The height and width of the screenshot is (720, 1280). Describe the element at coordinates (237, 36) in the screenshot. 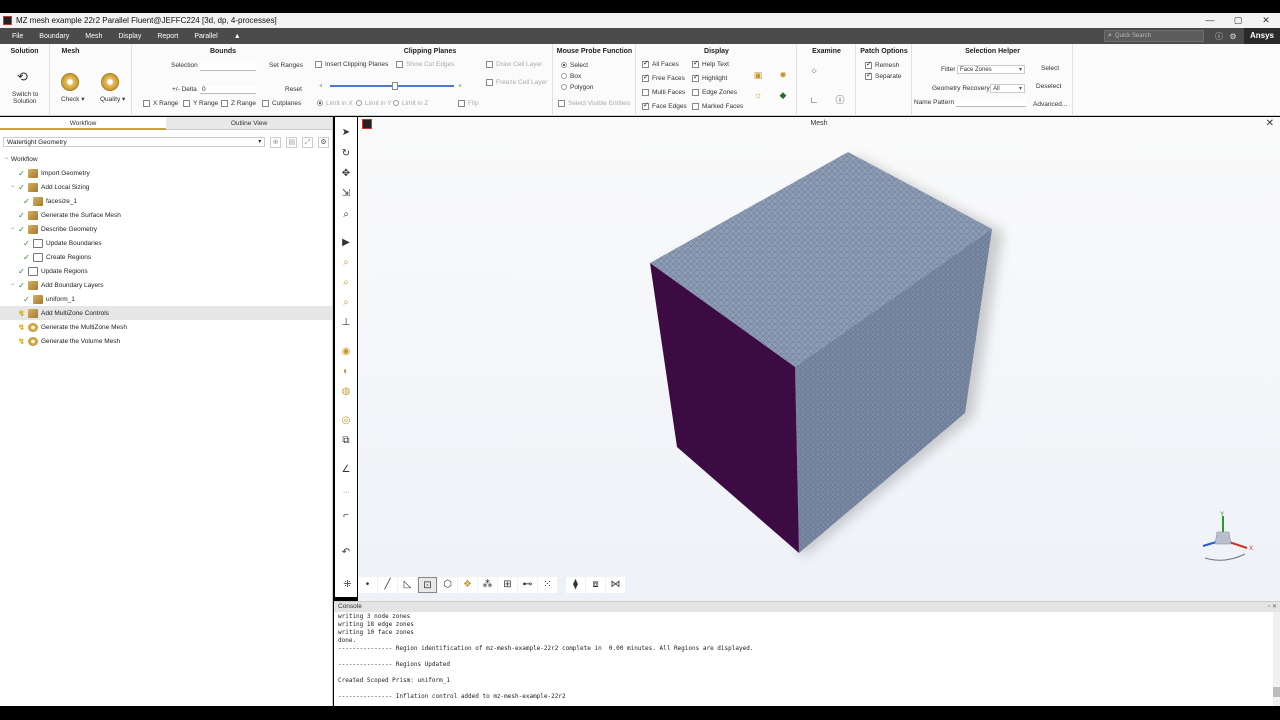

I see `collapse-ribbon-icon: ▲` at that location.